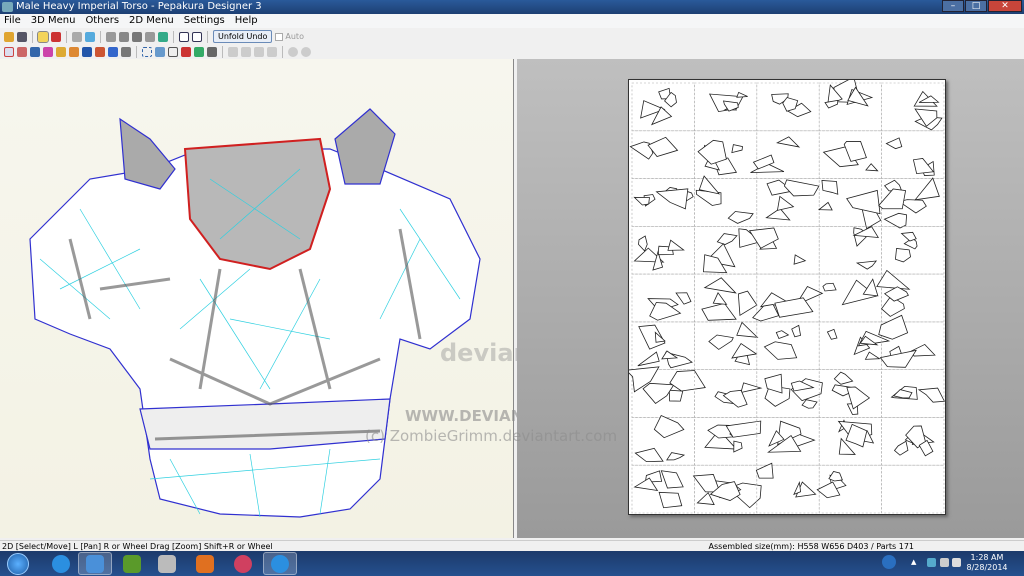 This screenshot has width=1024, height=576. Describe the element at coordinates (102, 21) in the screenshot. I see `menu-others: Others` at that location.